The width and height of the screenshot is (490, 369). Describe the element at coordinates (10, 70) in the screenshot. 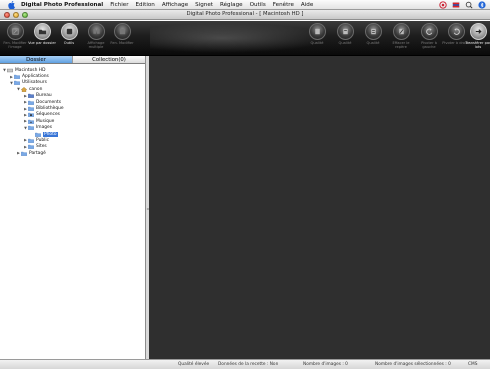

I see `drive-icon` at that location.